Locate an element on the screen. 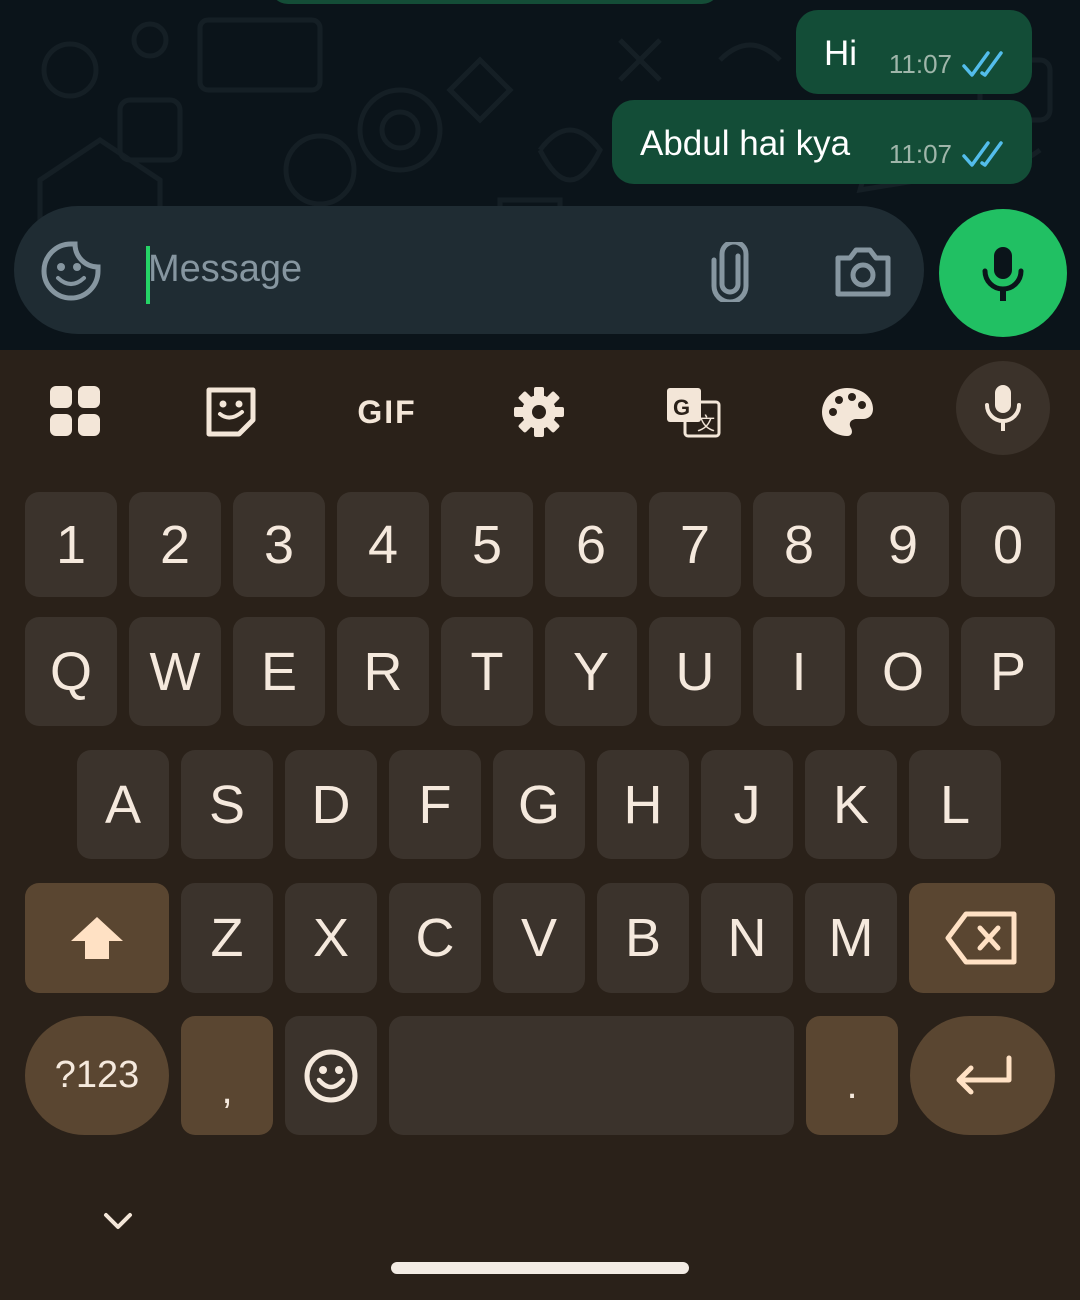 Image resolution: width=1080 pixels, height=1300 pixels. key-8: 8 is located at coordinates (799, 544).